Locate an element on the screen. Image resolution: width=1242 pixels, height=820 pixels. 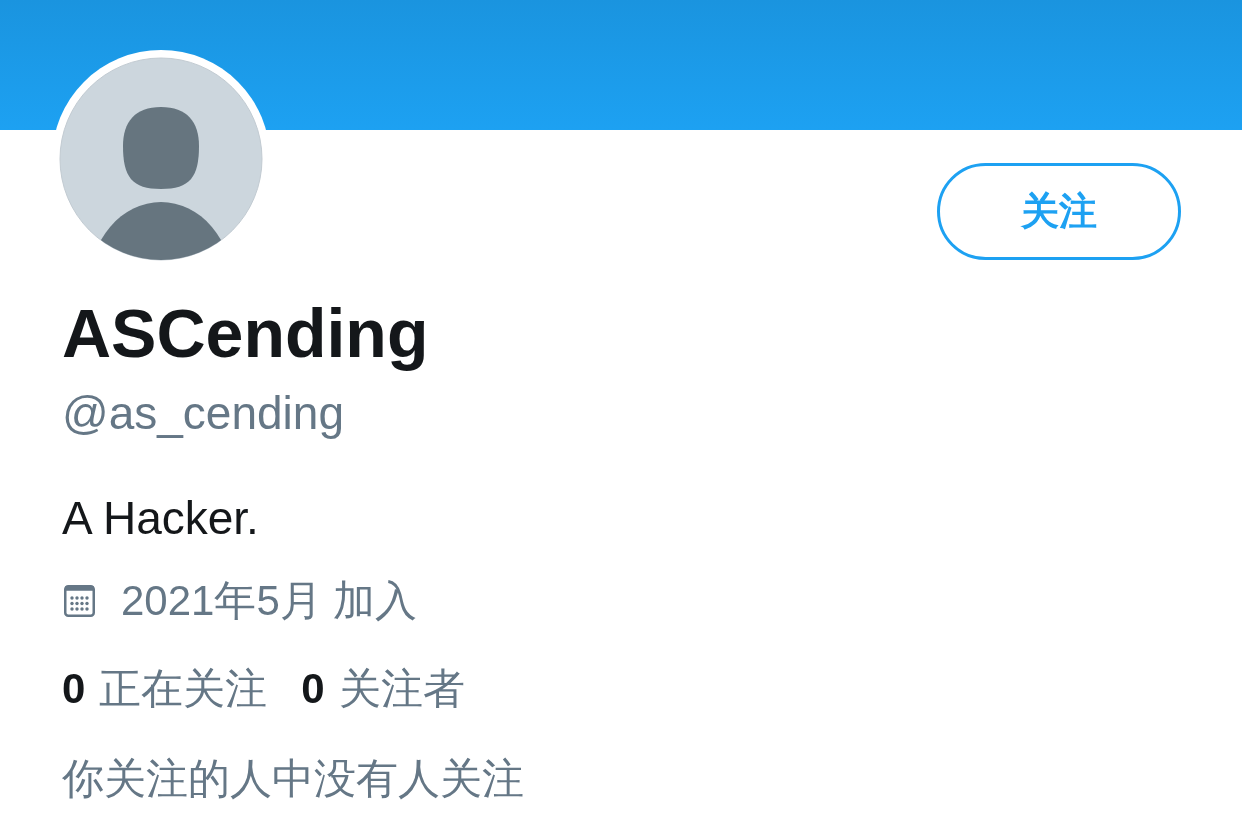
bio-text: A Hacker. is located at coordinates (160, 518).